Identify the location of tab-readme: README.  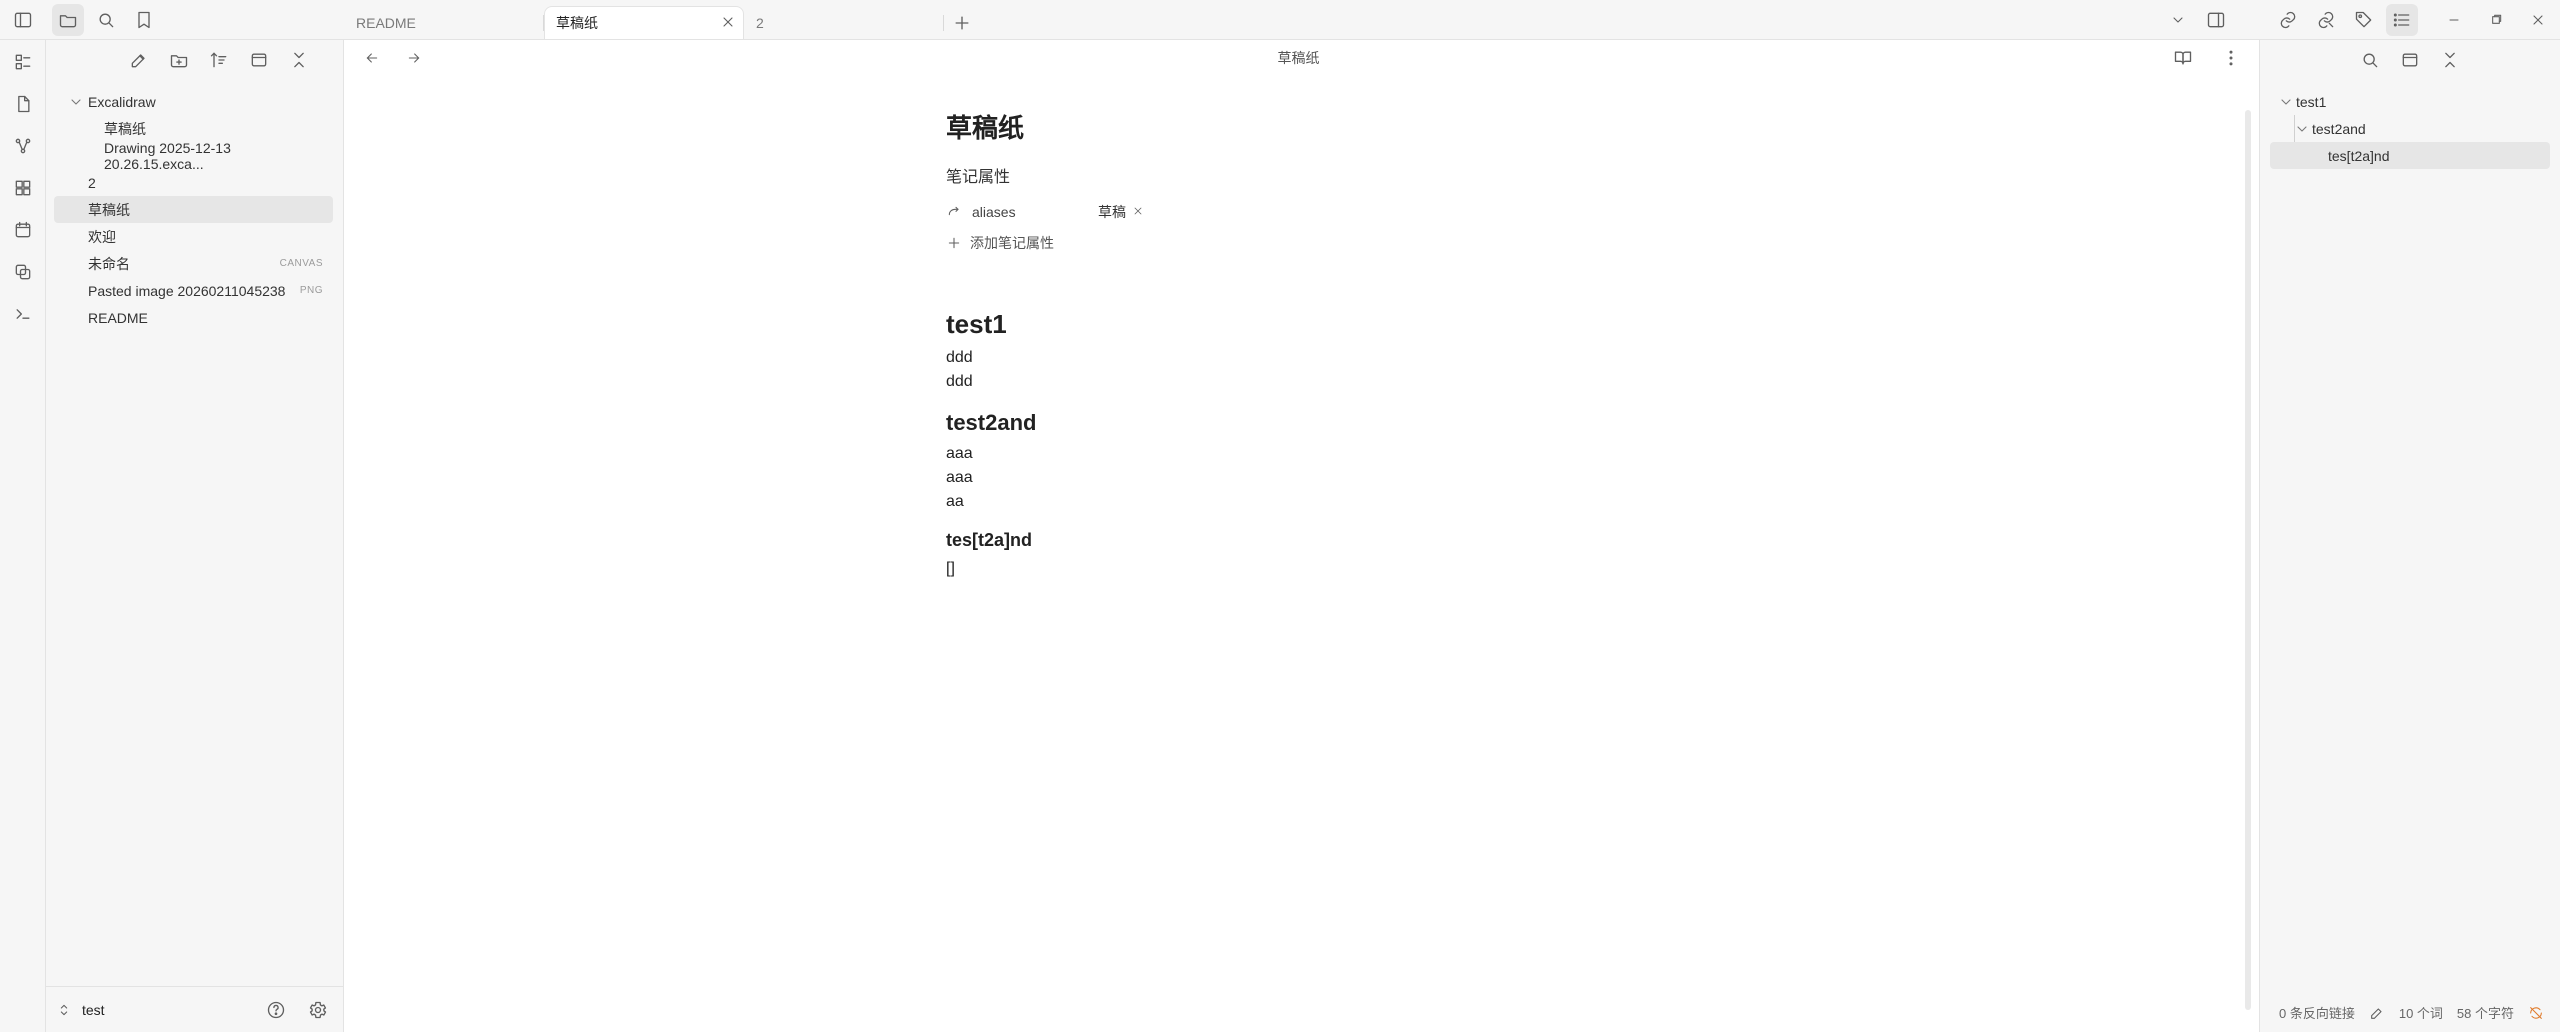
(444, 23).